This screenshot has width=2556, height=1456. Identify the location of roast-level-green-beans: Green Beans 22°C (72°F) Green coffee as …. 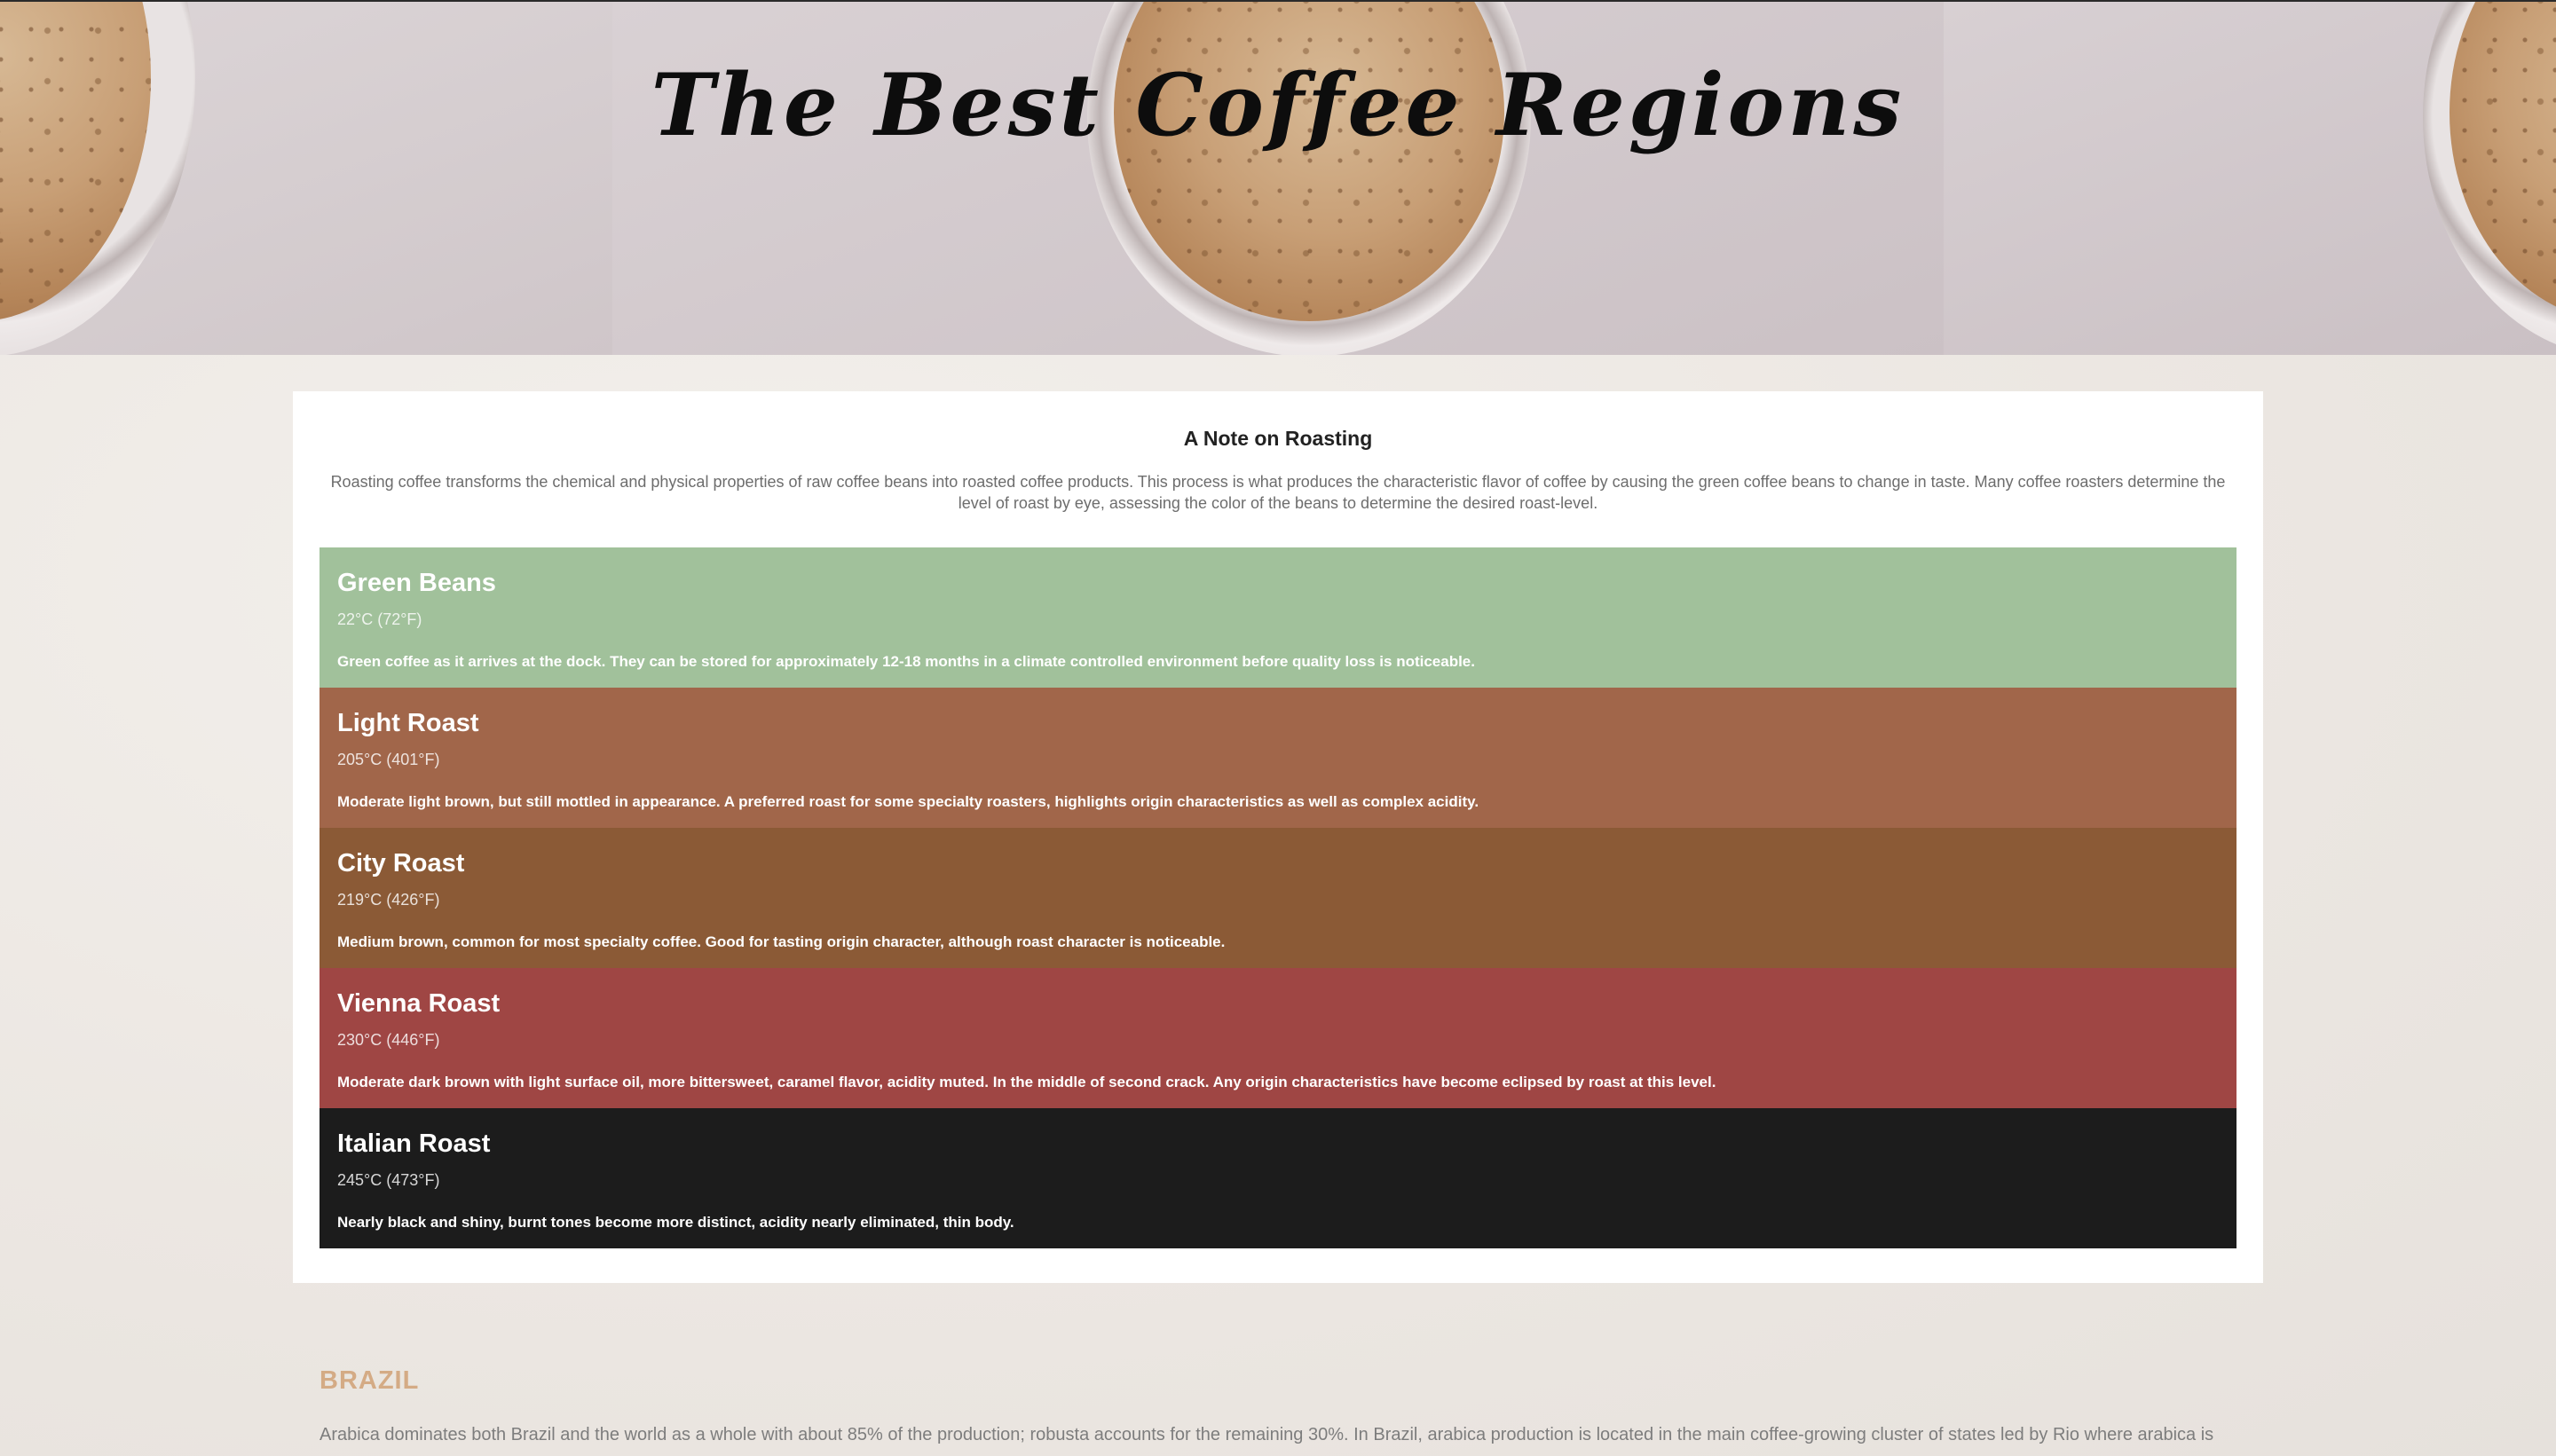
(1278, 617).